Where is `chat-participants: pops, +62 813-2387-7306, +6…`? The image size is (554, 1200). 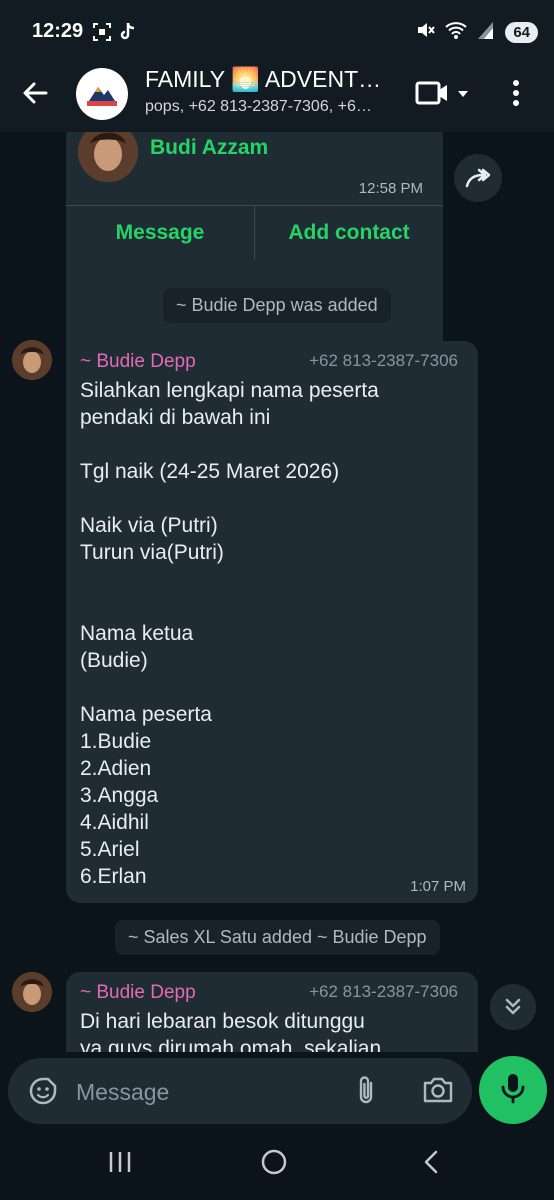
chat-participants: pops, +62 813-2387-7306, +6… is located at coordinates (269, 107).